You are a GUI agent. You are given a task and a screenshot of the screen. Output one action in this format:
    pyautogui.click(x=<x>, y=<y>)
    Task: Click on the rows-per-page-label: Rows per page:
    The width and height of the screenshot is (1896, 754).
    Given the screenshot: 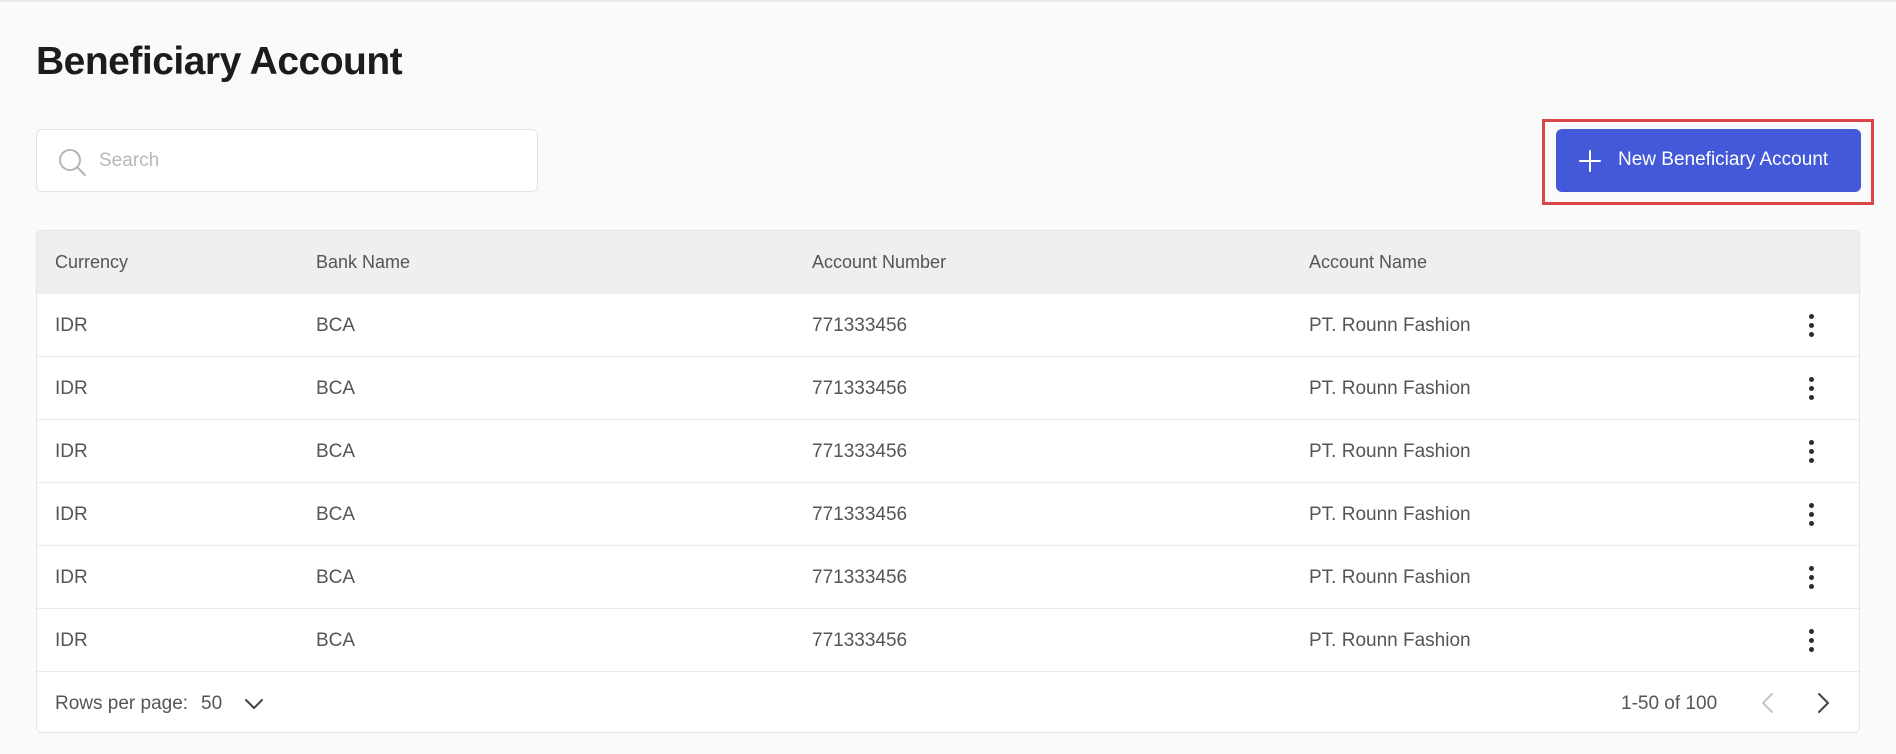 What is the action you would take?
    pyautogui.click(x=122, y=703)
    